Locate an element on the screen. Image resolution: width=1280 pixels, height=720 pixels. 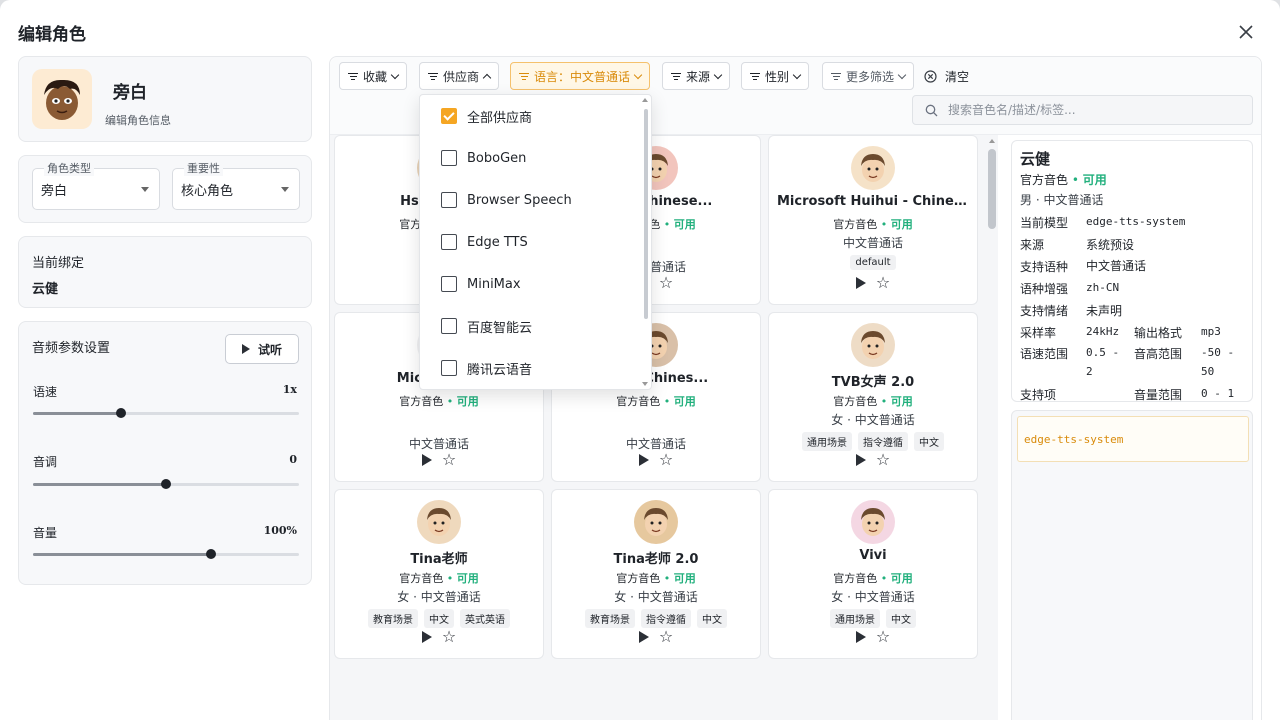
provider-option: 全部供应商 is located at coordinates (530, 116).